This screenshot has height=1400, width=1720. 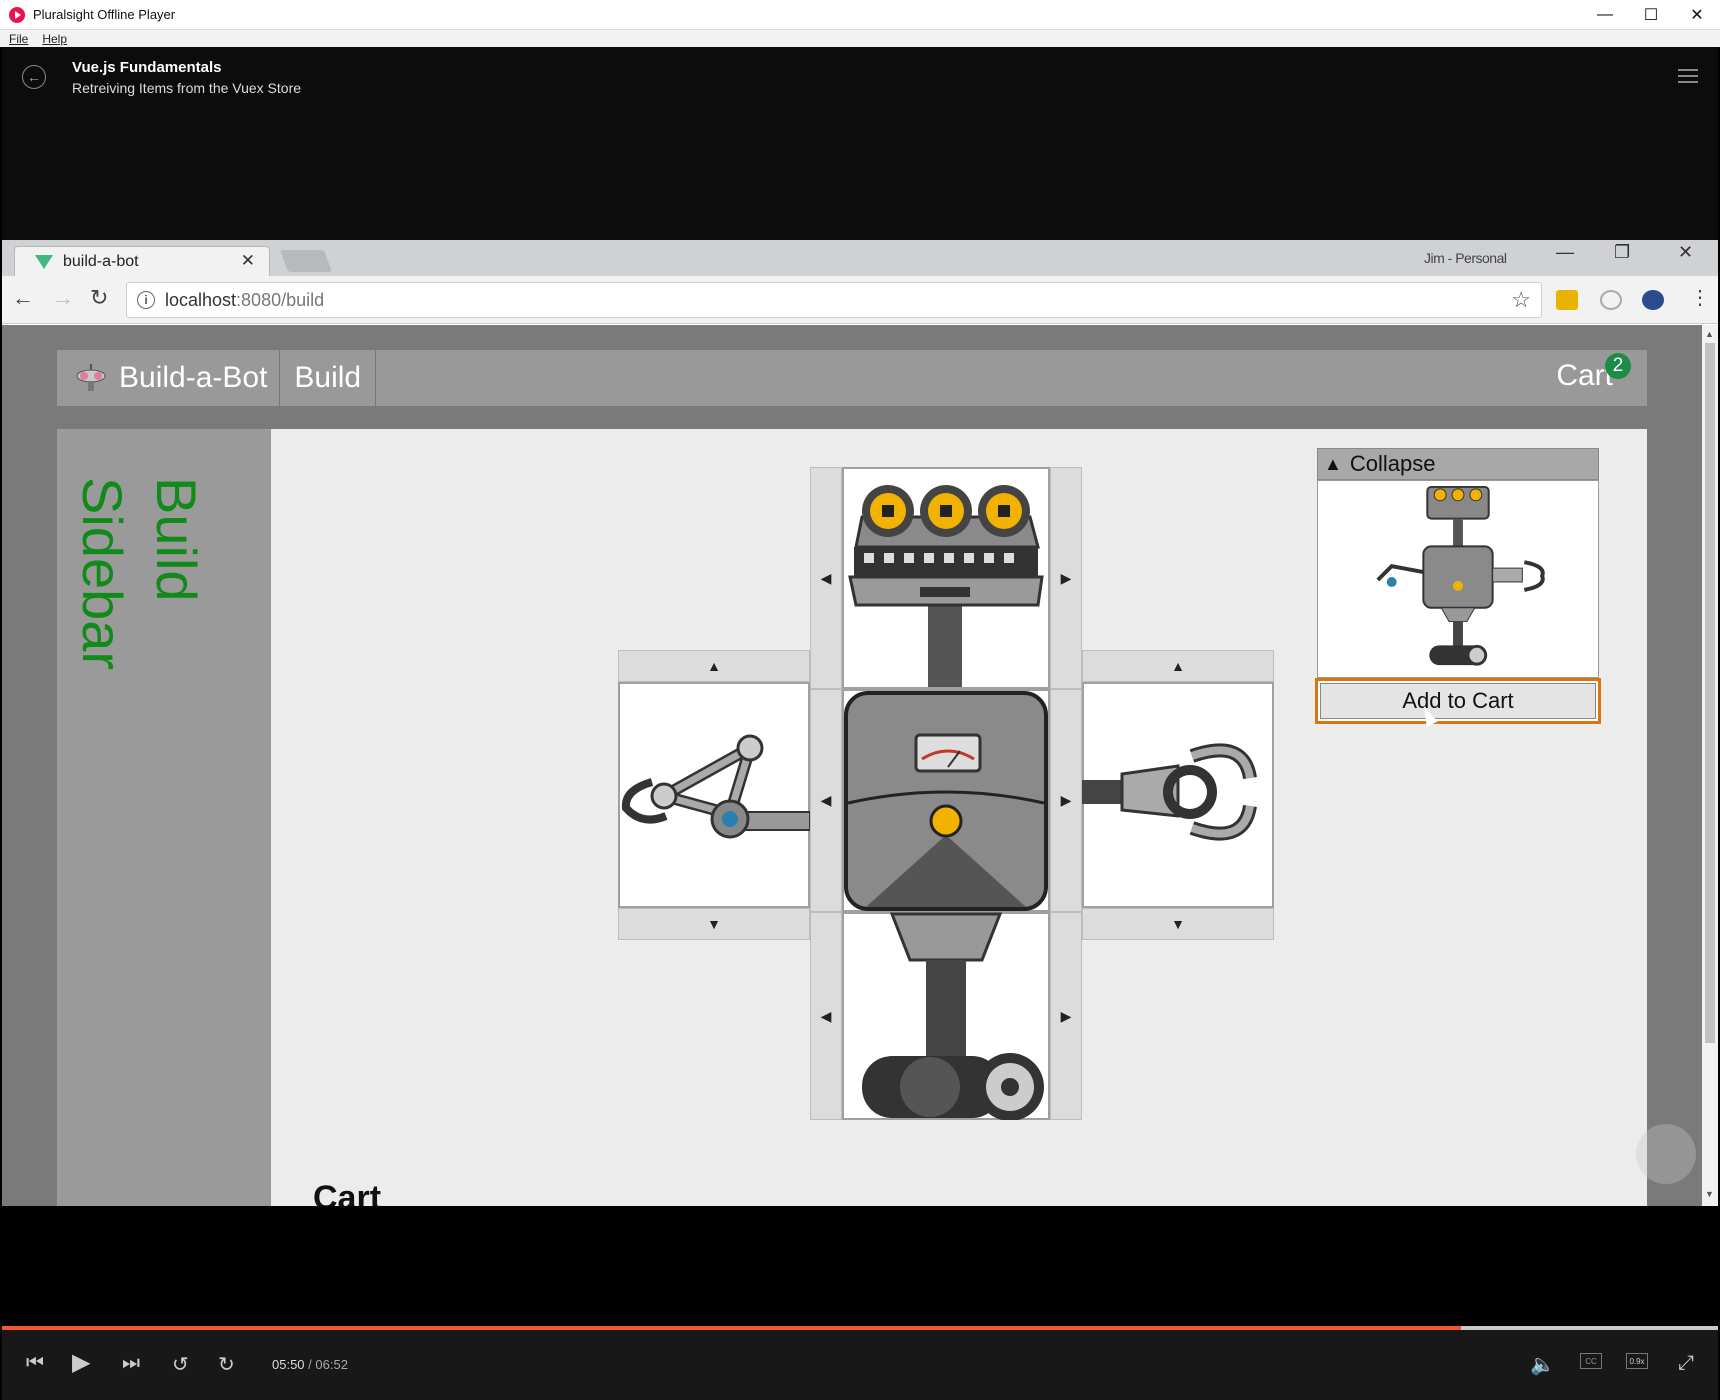 I want to click on sidebar-title-line2: Sidebar, so click(x=102, y=574).